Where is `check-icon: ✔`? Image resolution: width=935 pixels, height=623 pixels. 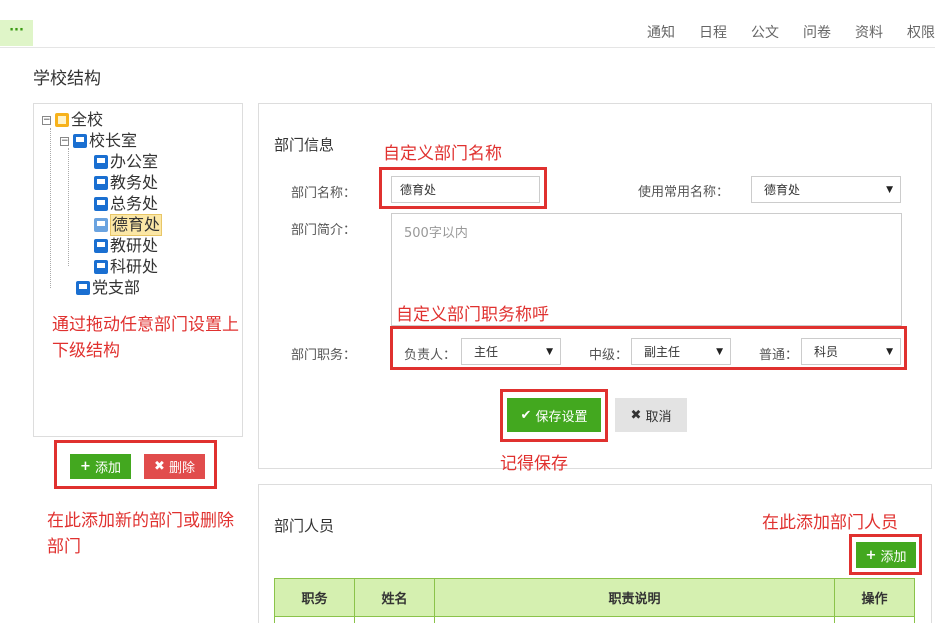 check-icon: ✔ is located at coordinates (526, 415).